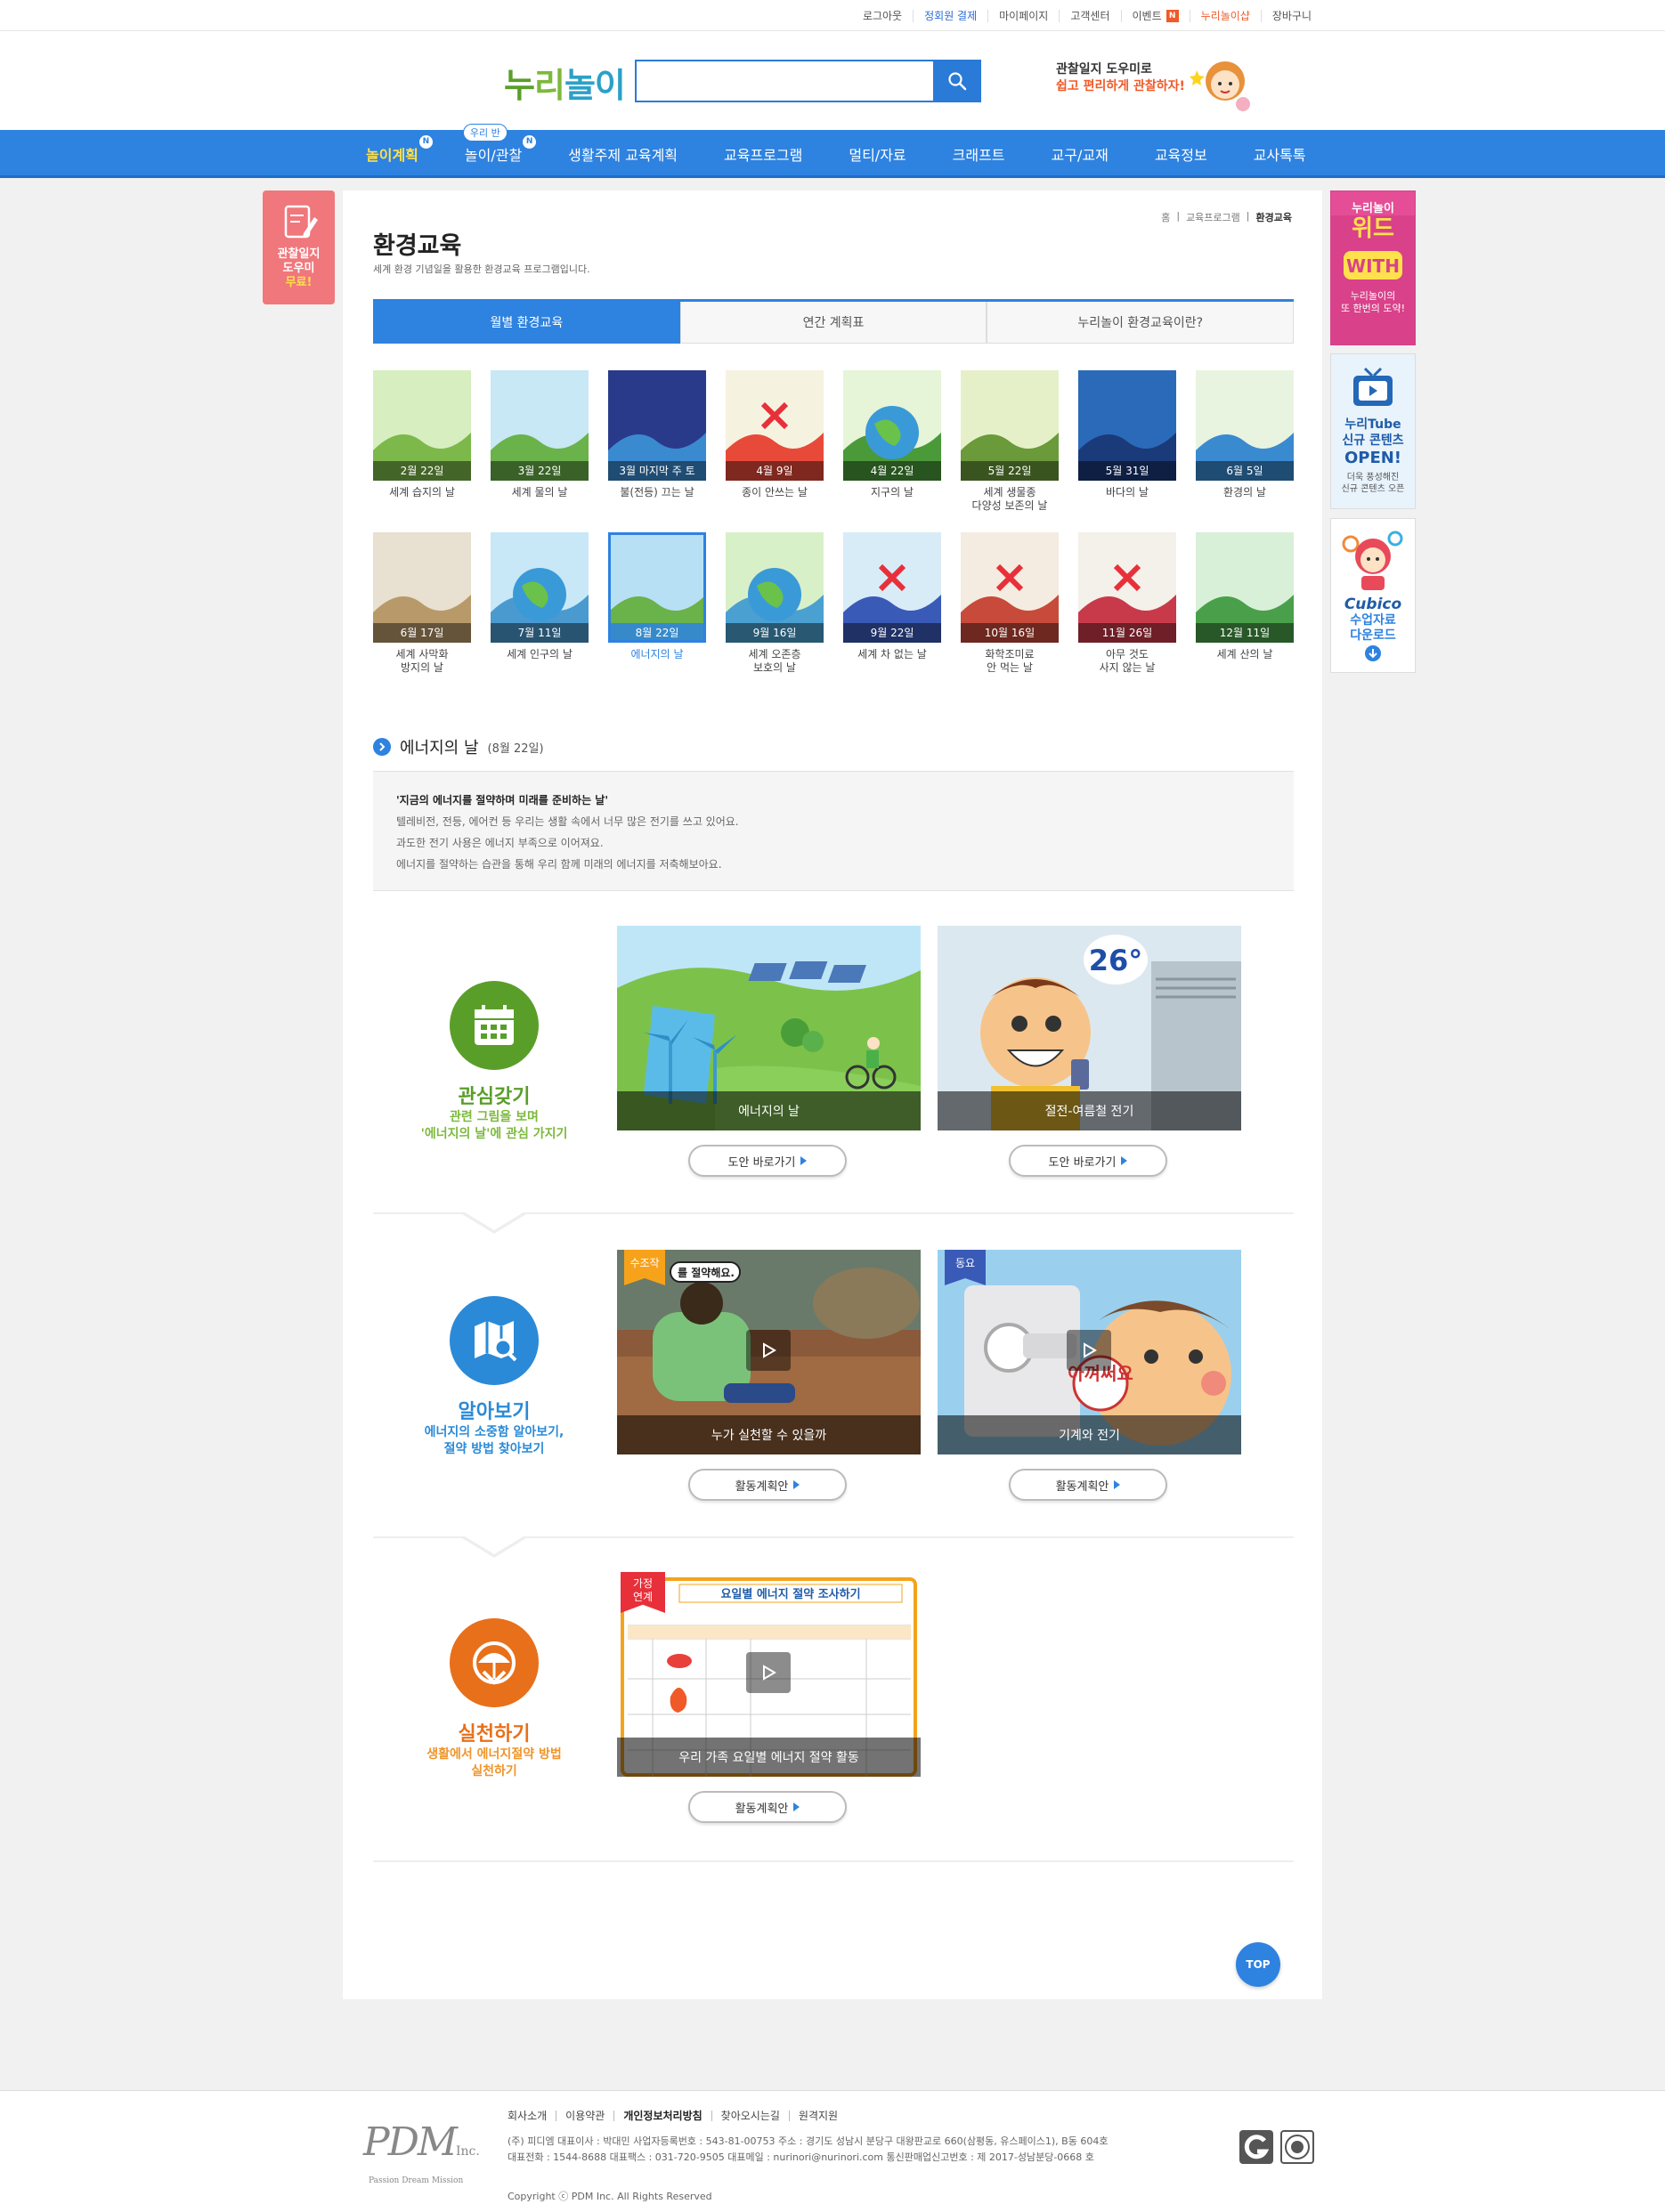 Image resolution: width=1665 pixels, height=2212 pixels. Describe the element at coordinates (1256, 2147) in the screenshot. I see `certification-mark-icon` at that location.